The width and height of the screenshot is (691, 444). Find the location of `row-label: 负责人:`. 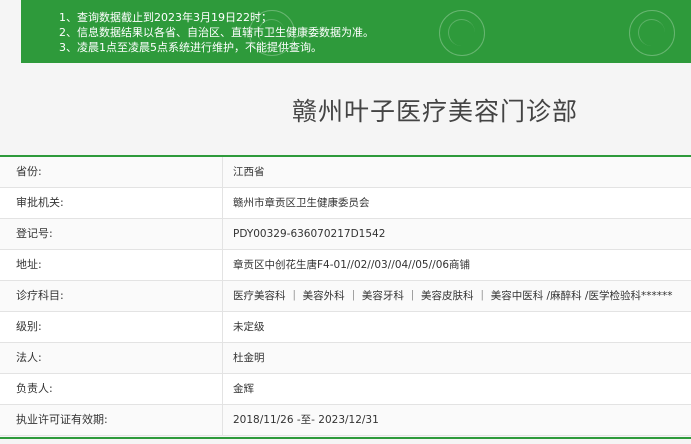

row-label: 负责人: is located at coordinates (34, 388).